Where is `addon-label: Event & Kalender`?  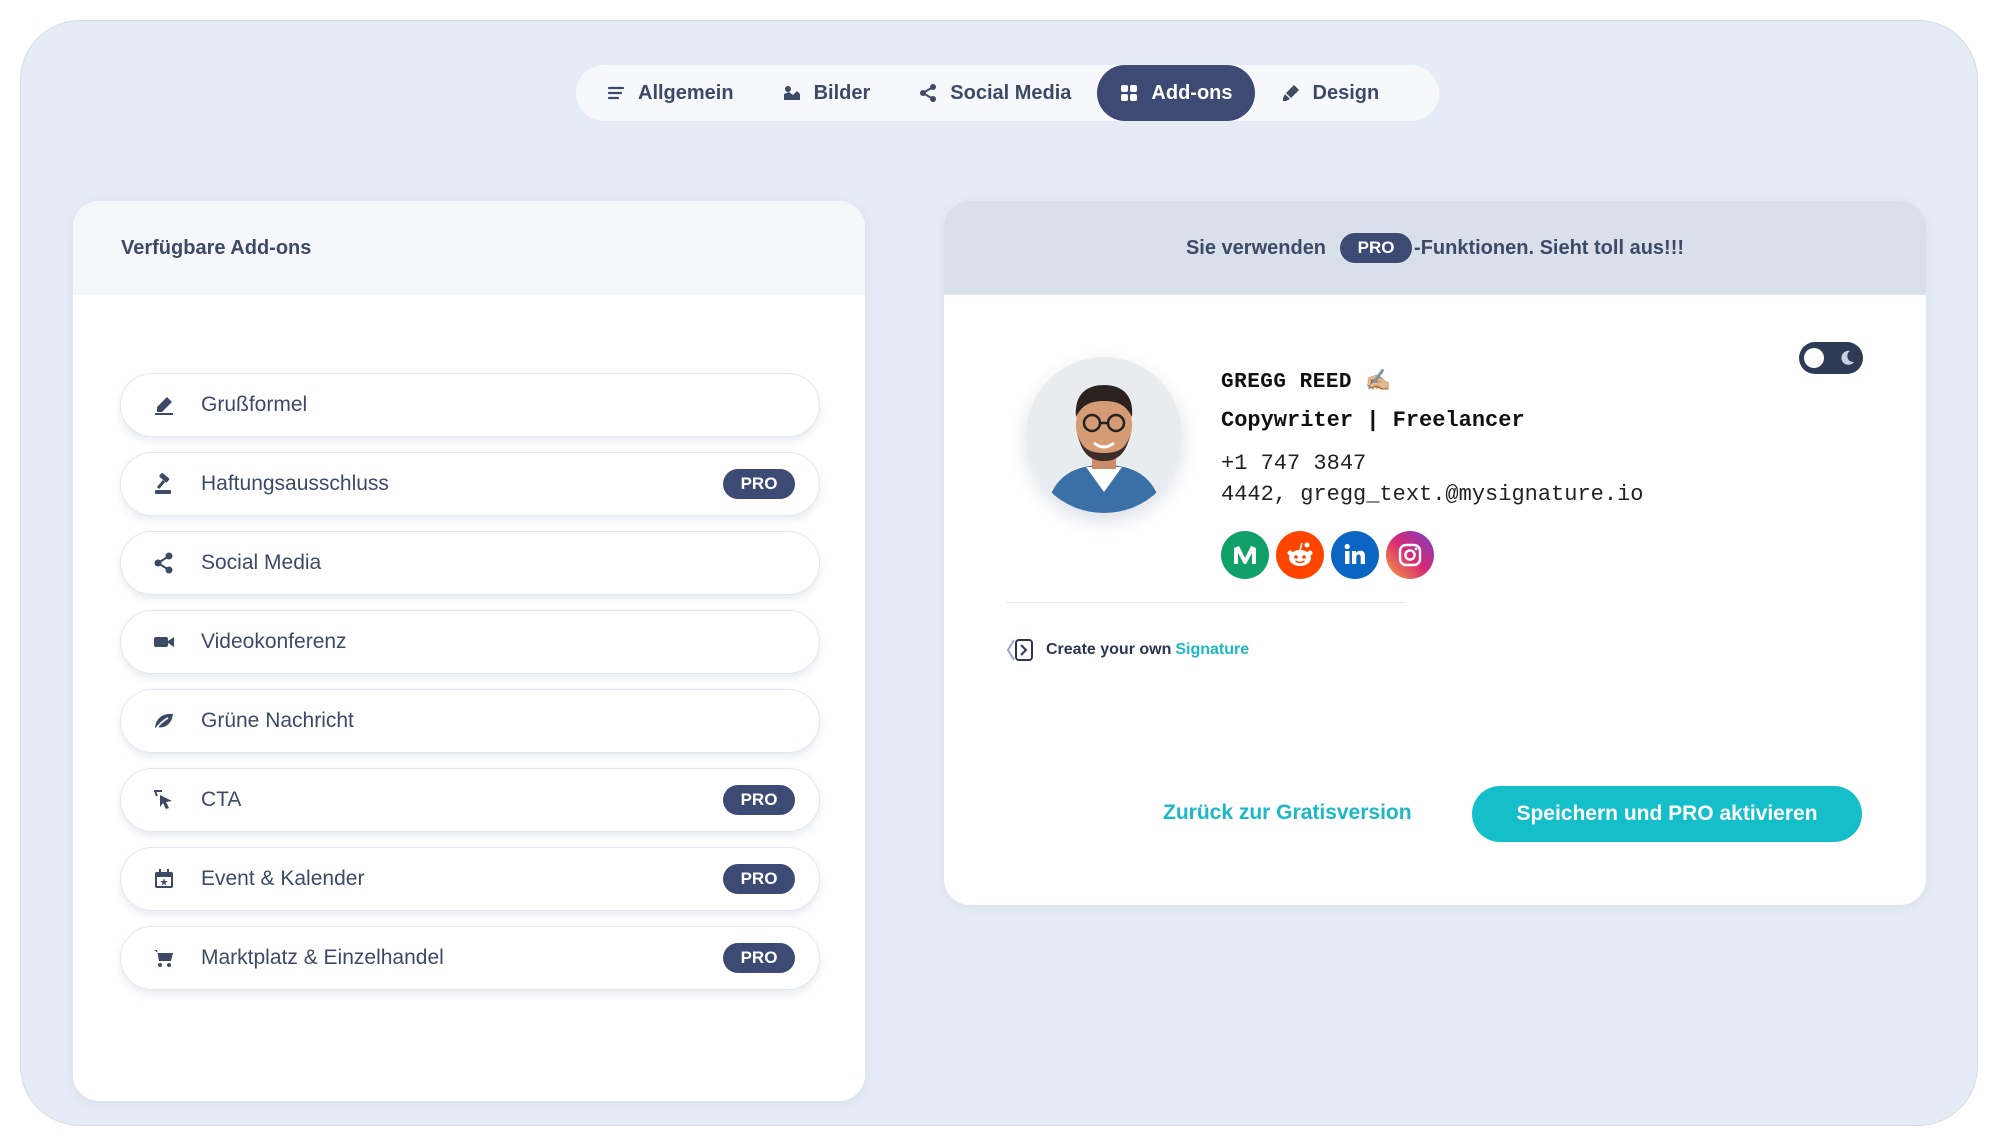 addon-label: Event & Kalender is located at coordinates (283, 878).